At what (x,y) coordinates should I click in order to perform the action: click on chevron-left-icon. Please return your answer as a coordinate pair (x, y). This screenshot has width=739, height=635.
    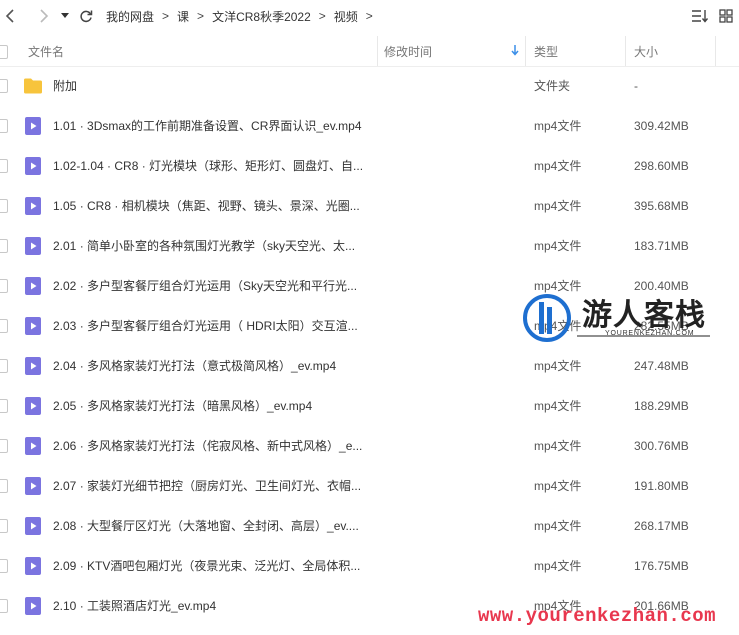
    Looking at the image, I should click on (9, 16).